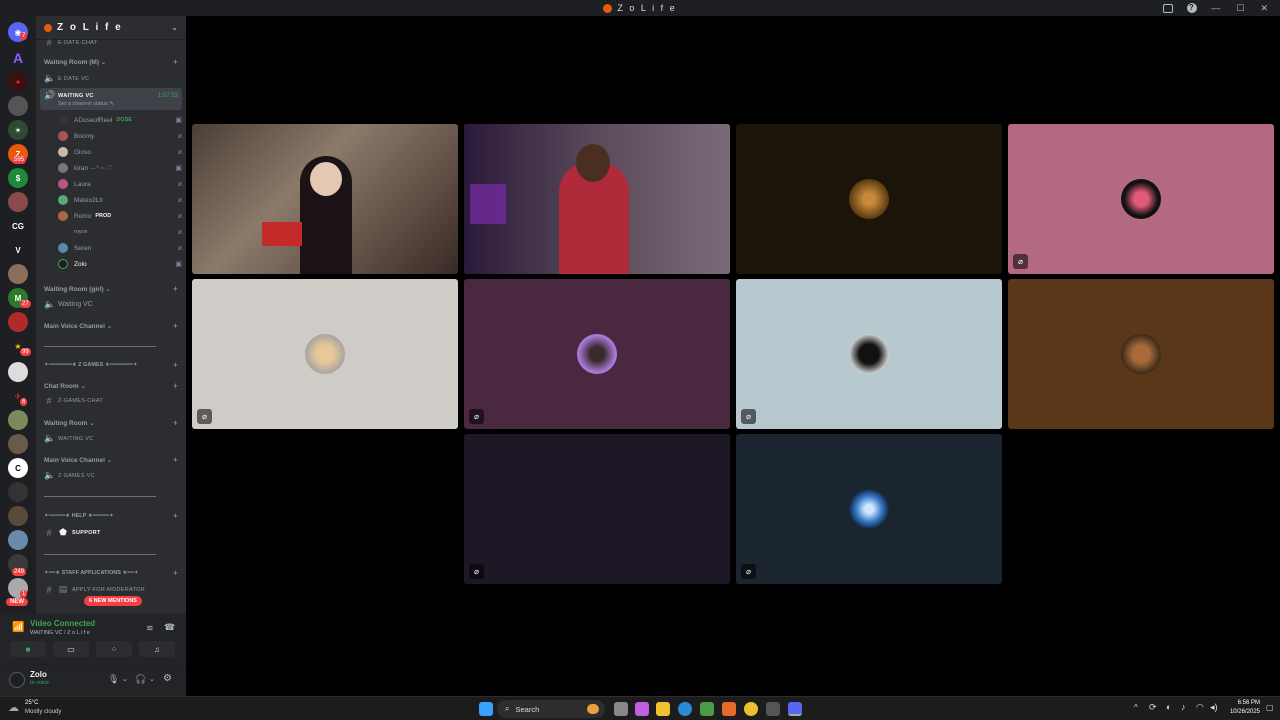 This screenshot has height=720, width=1280. Describe the element at coordinates (551, 709) in the screenshot. I see `taskbar-search: ⌕ Search` at that location.